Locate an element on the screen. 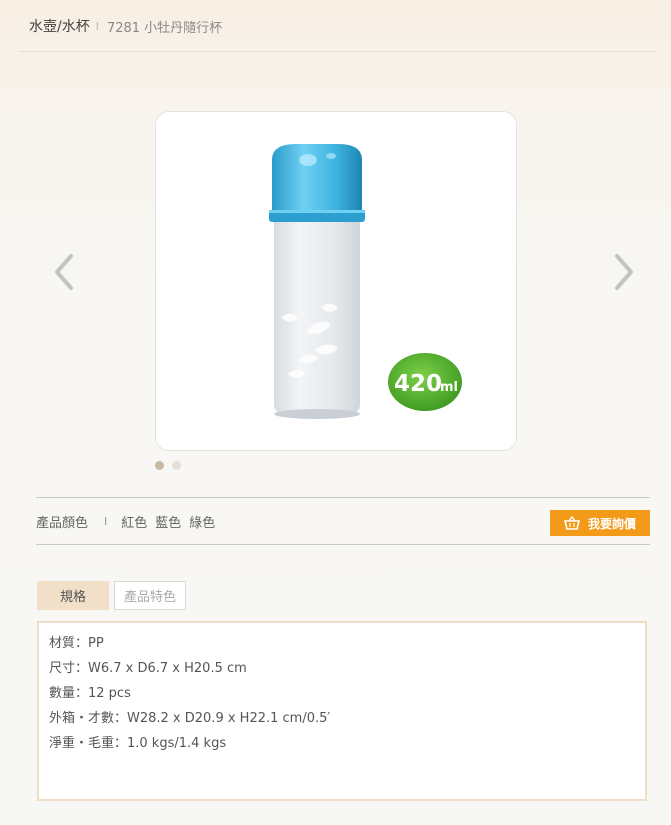  spec-size: 尺寸：W6.7 x D6.7 x H20.5 cm is located at coordinates (148, 668).